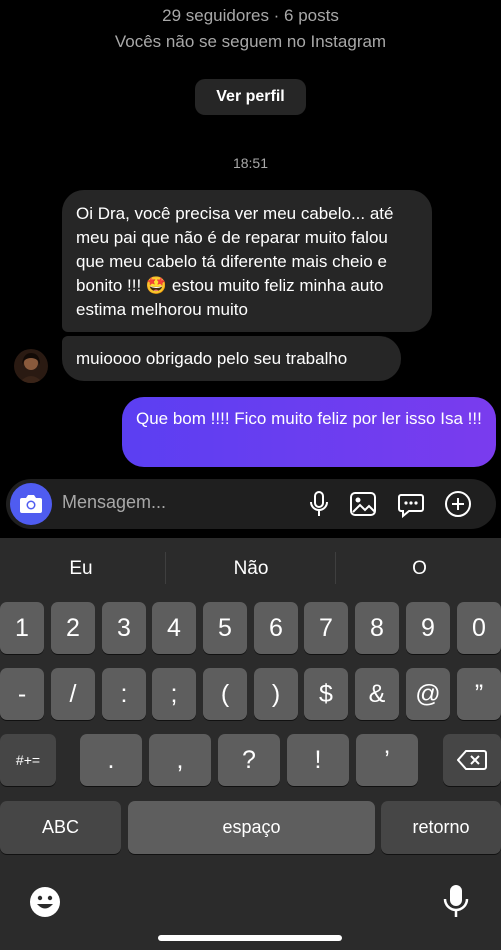 This screenshot has height=950, width=501. What do you see at coordinates (250, 938) in the screenshot?
I see `home-indicator` at bounding box center [250, 938].